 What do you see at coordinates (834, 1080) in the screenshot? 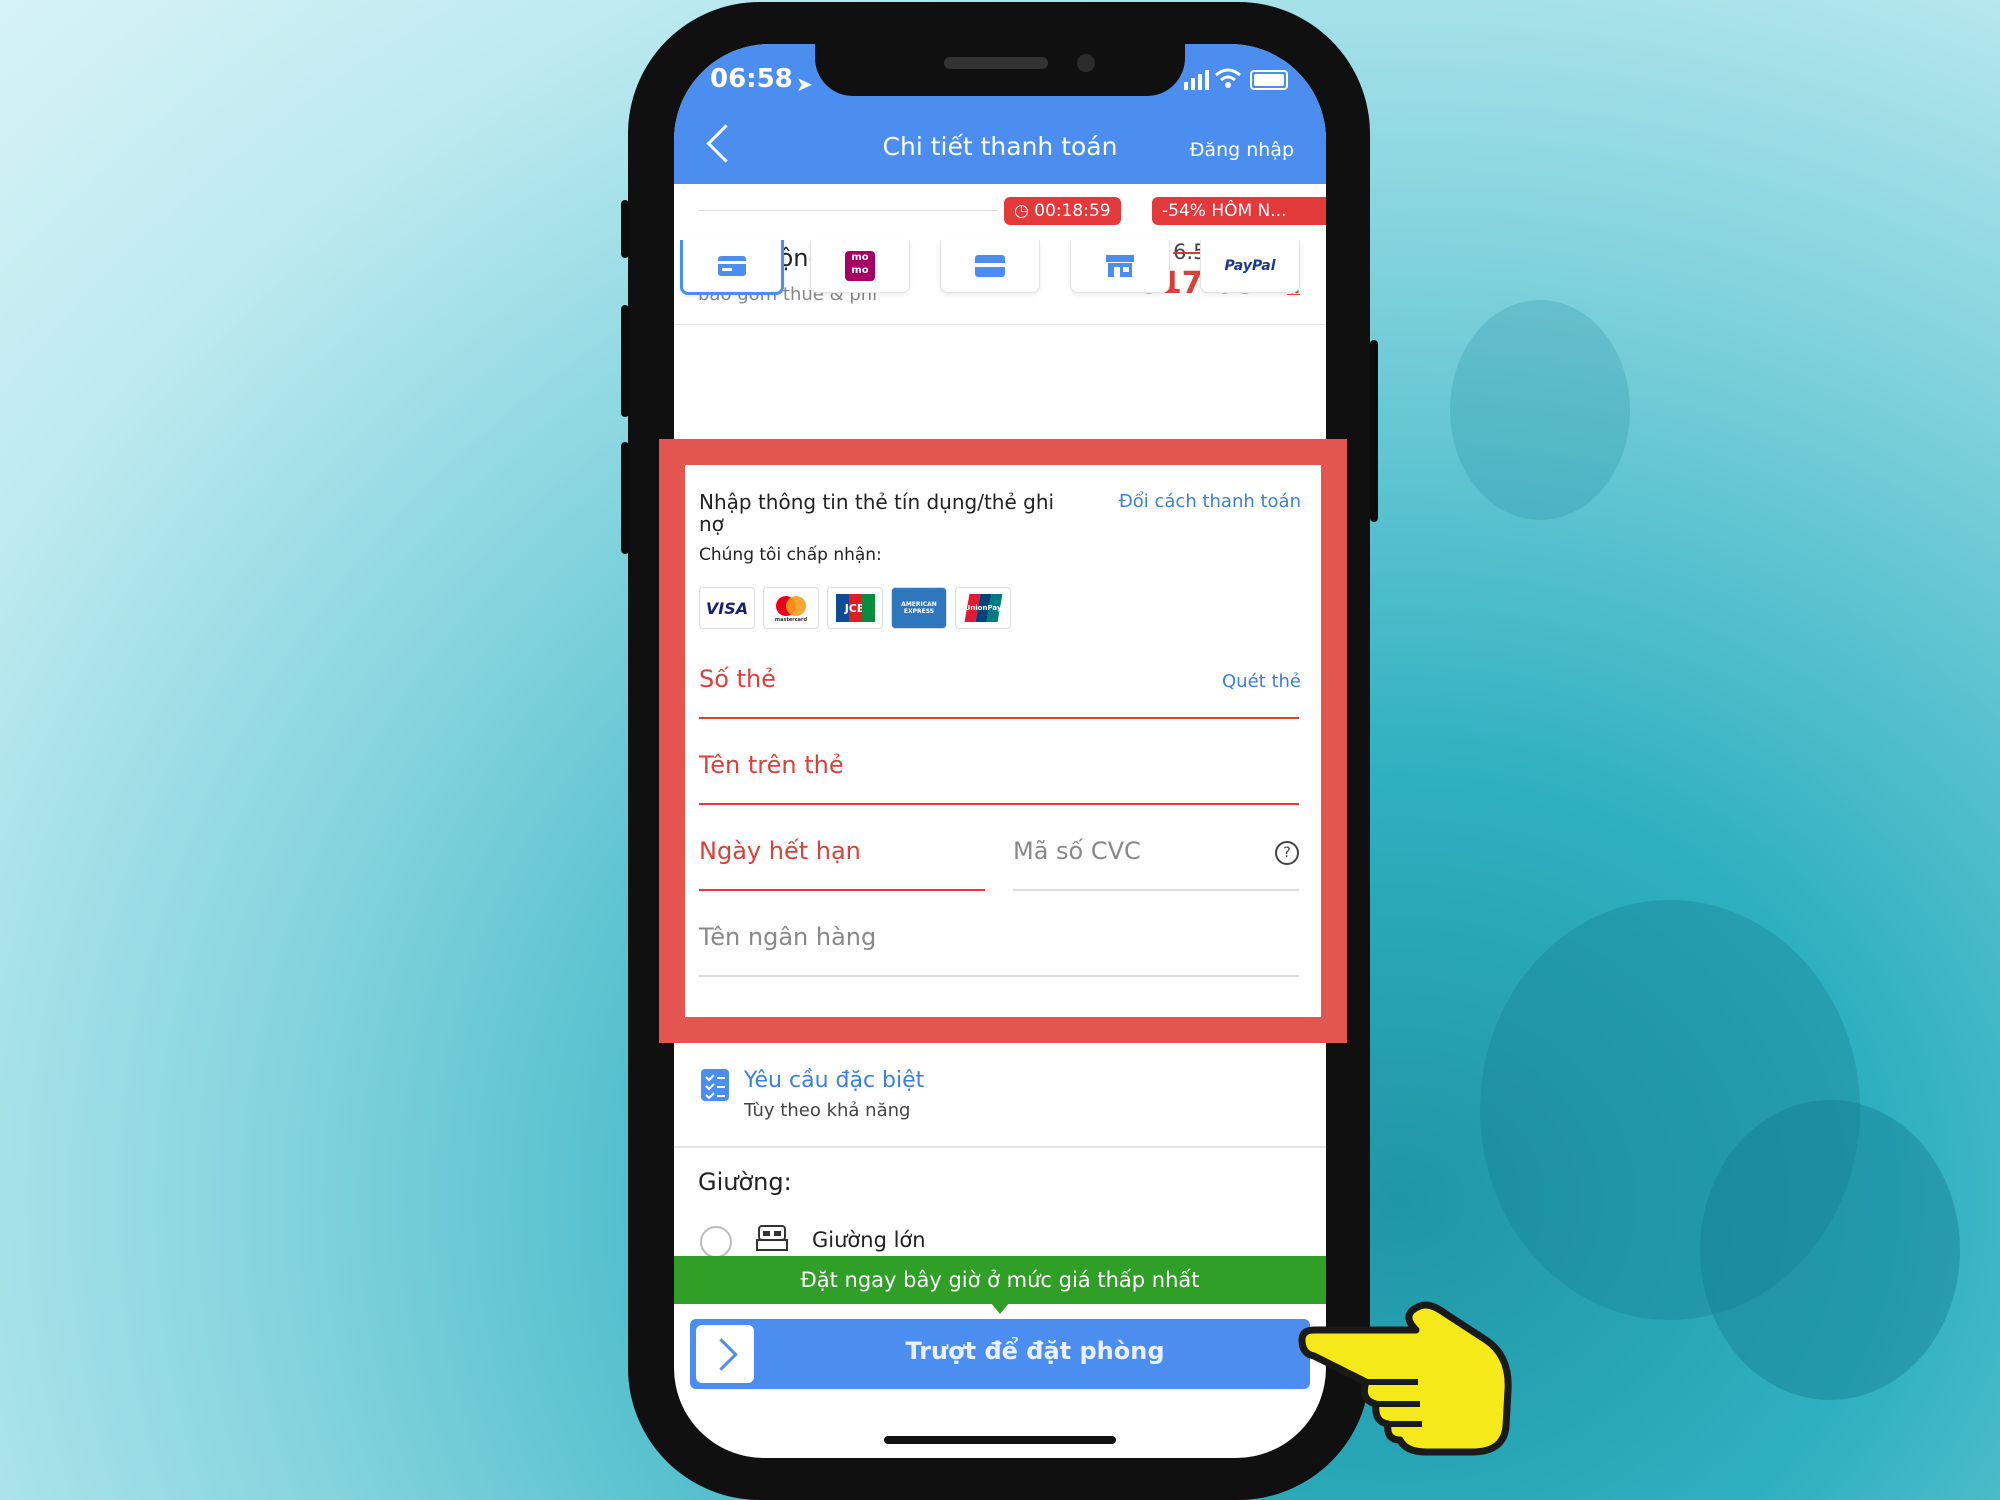
I see `special-request-link: Yêu cầu đặc biệt` at bounding box center [834, 1080].